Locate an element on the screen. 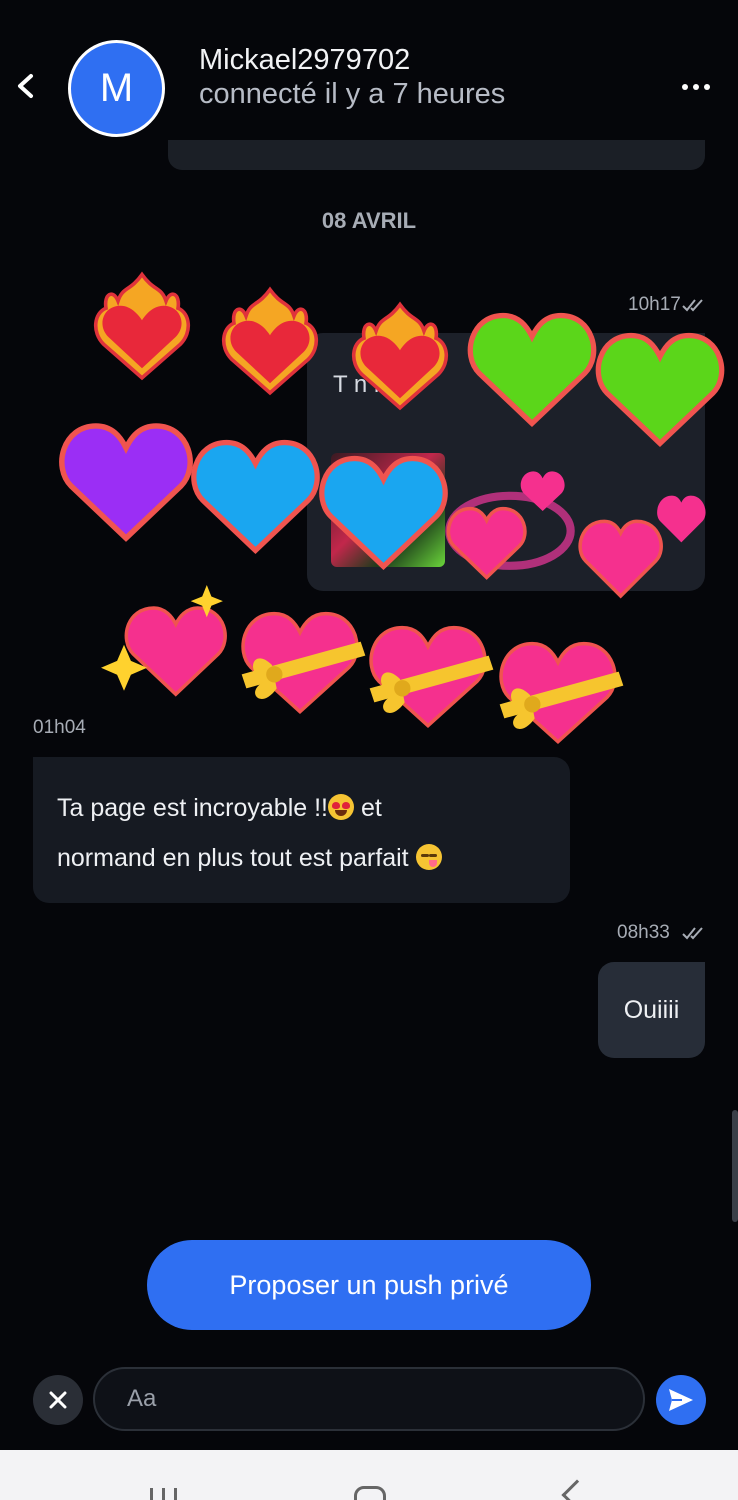 The height and width of the screenshot is (1500, 738). yum-emoji-icon is located at coordinates (428, 857).